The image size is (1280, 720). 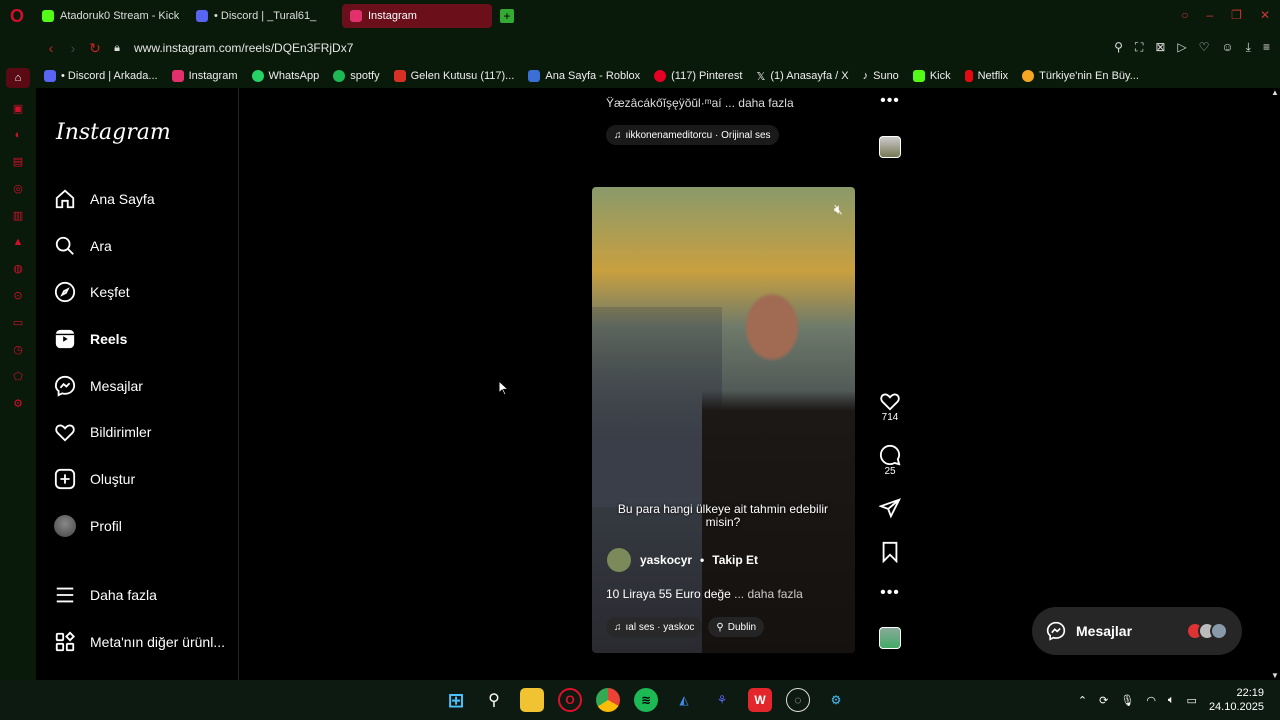 I want to click on nav-reels: Reels, so click(x=90, y=339).